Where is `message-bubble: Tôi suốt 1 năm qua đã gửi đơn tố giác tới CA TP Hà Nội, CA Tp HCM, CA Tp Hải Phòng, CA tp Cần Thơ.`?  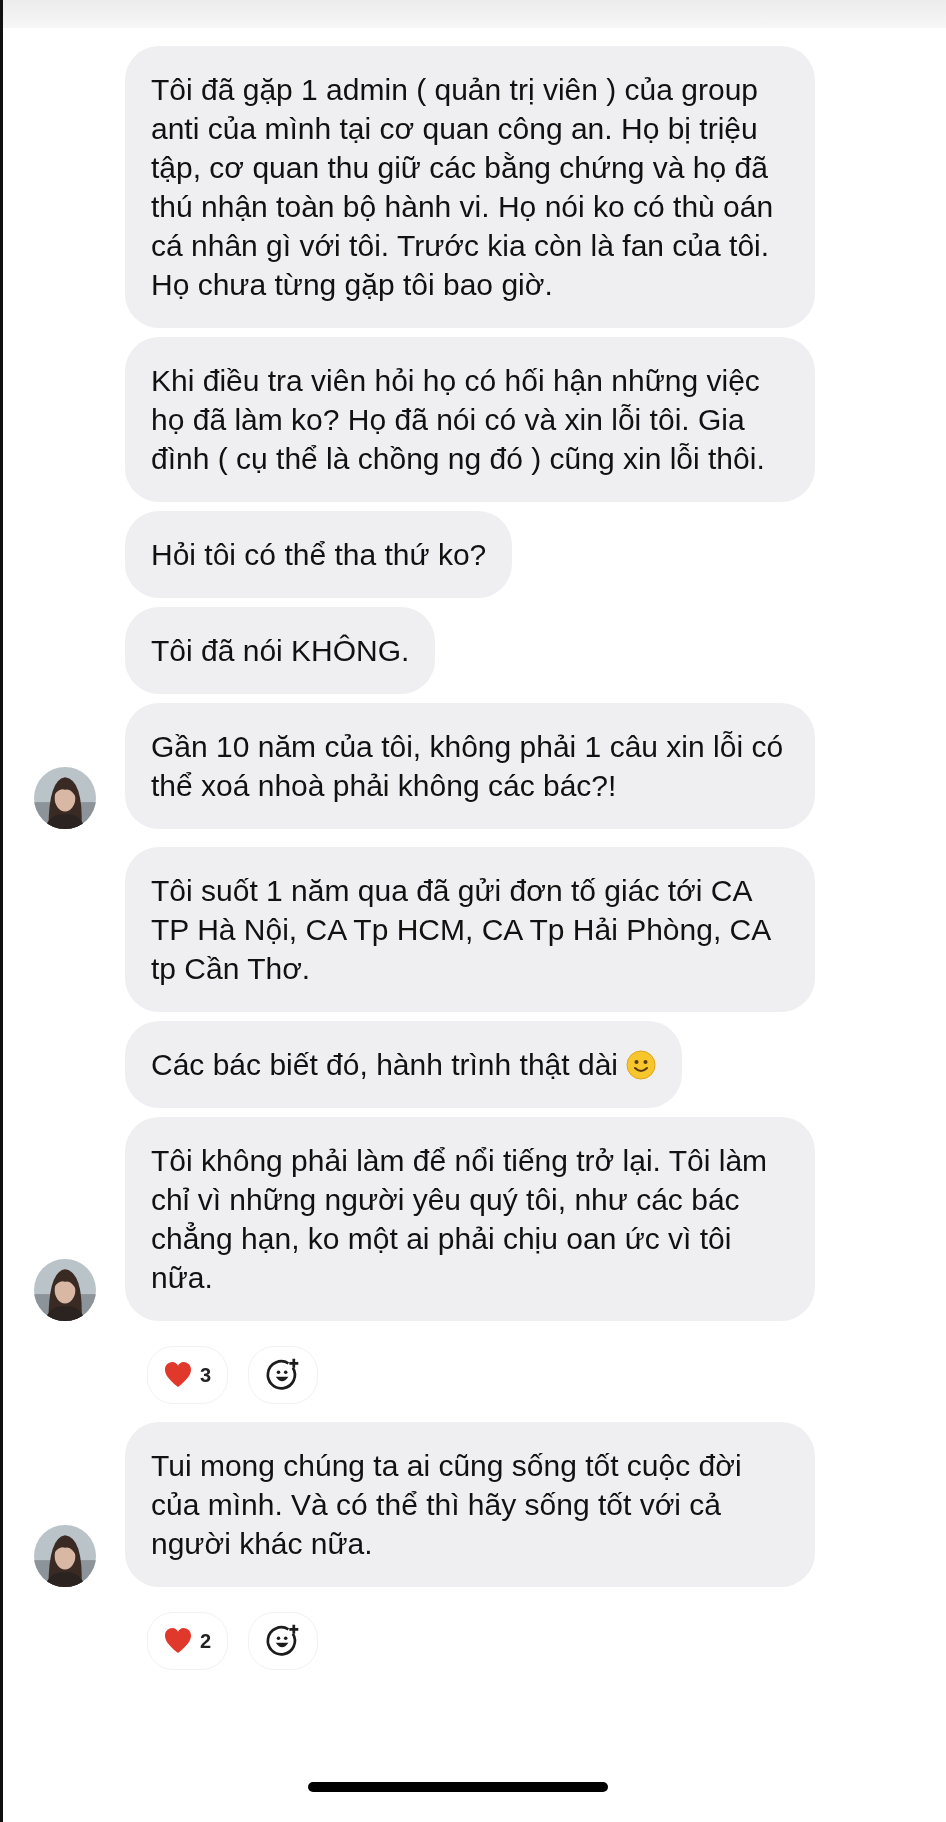 message-bubble: Tôi suốt 1 năm qua đã gửi đơn tố giác tới CA TP Hà Nội, CA Tp HCM, CA Tp Hải Phòng, CA tp Cần Thơ. is located at coordinates (470, 929).